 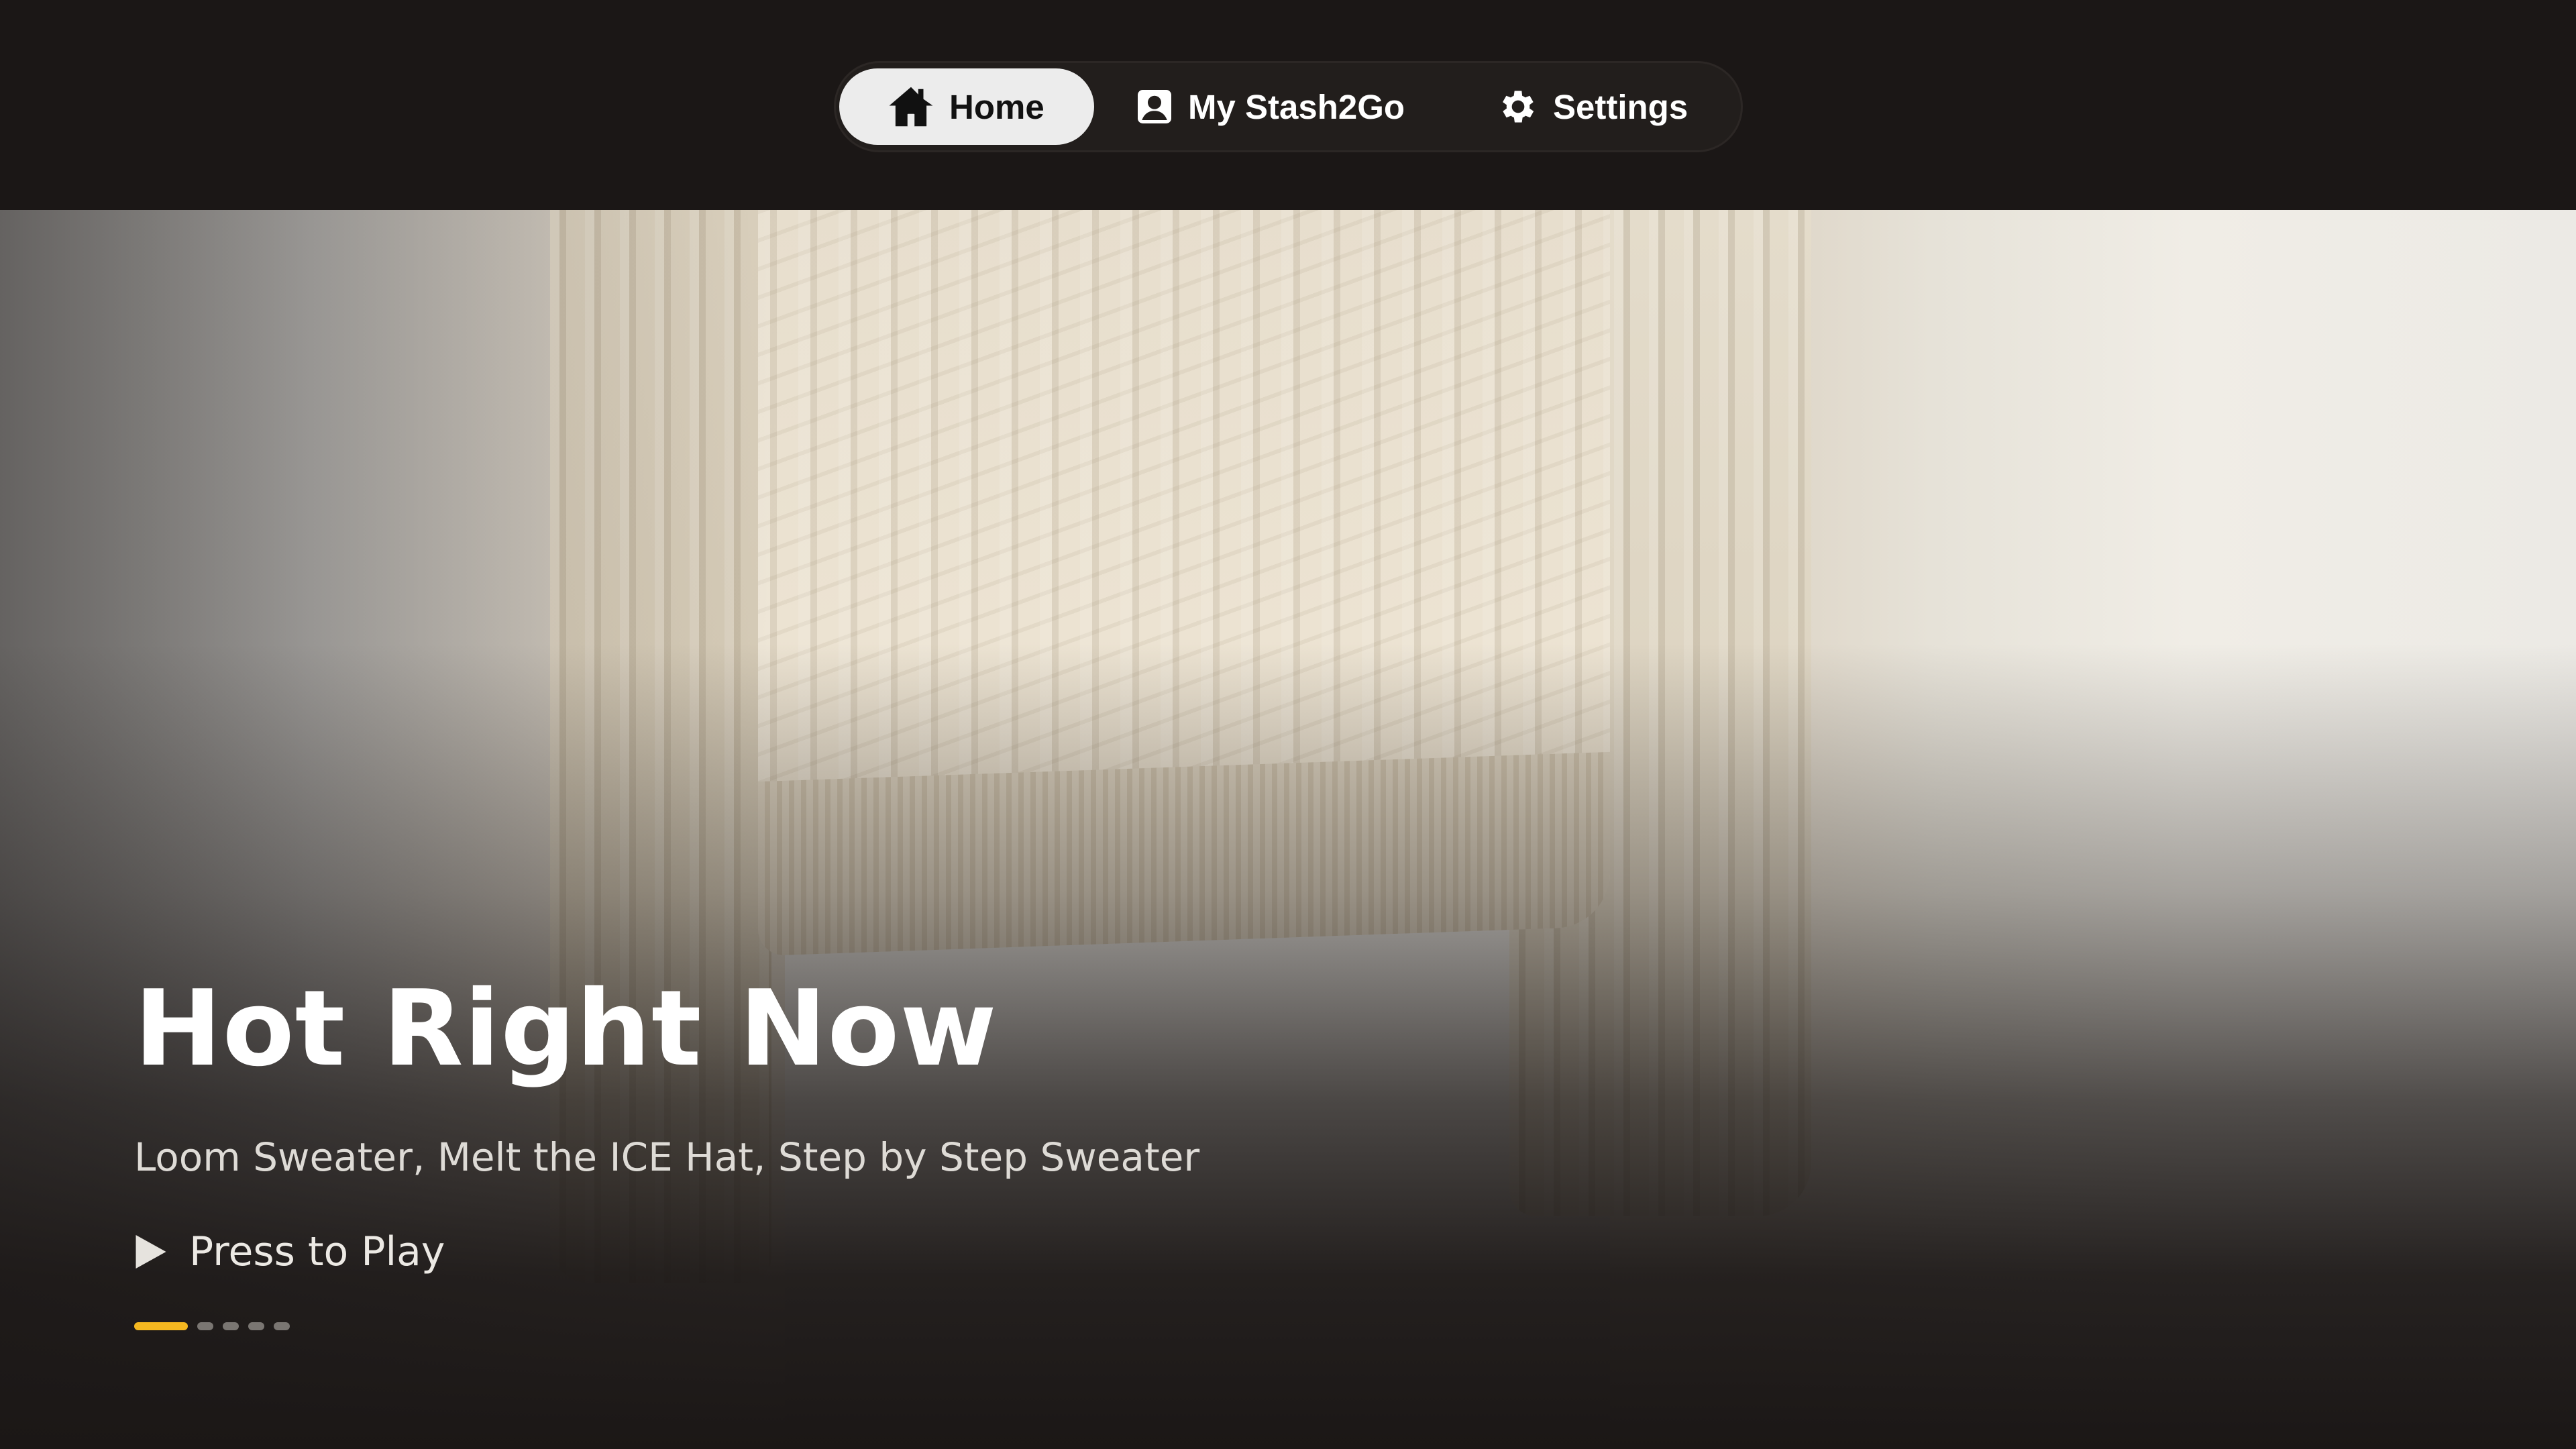 I want to click on nav-home-label: Home, so click(x=996, y=106).